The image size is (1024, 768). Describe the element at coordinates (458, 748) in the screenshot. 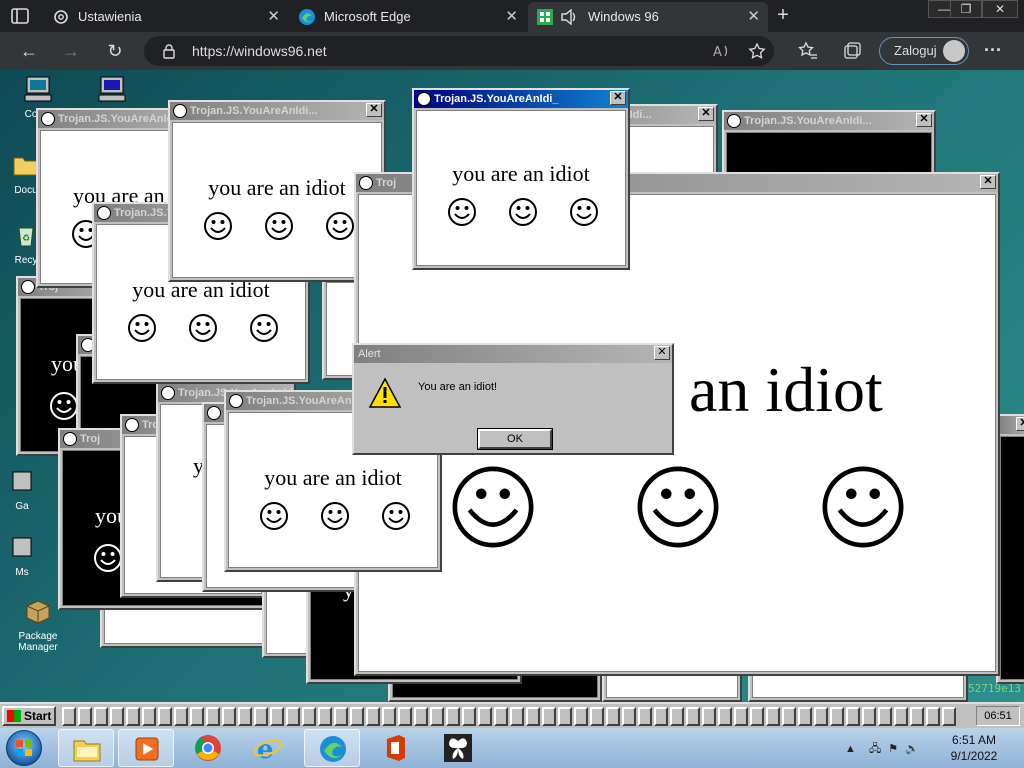

I see `taskbar-app-butterfly` at that location.